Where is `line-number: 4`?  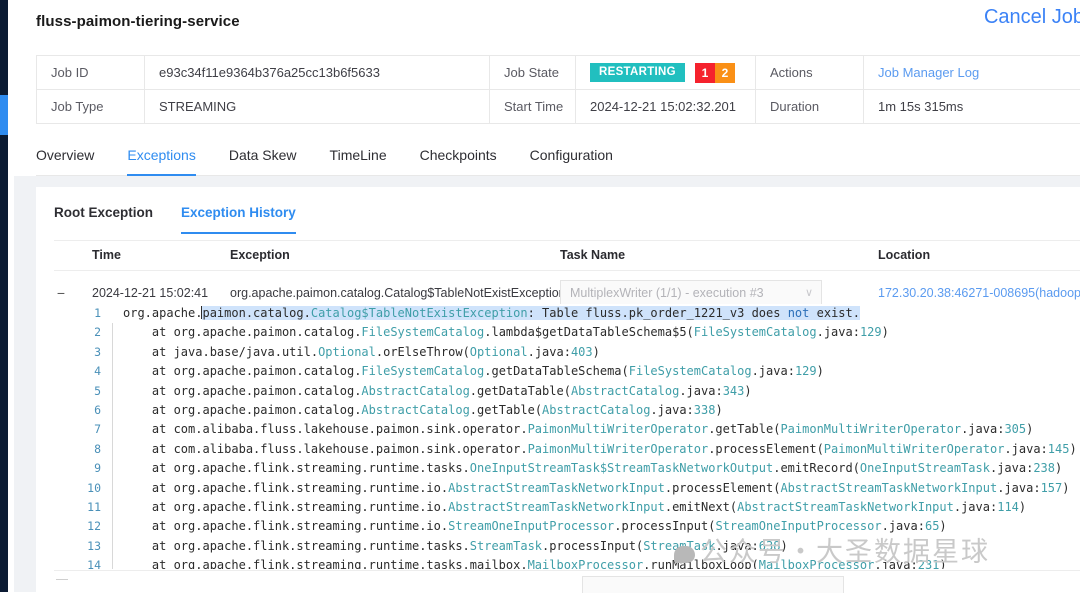
line-number: 4 is located at coordinates (83, 371).